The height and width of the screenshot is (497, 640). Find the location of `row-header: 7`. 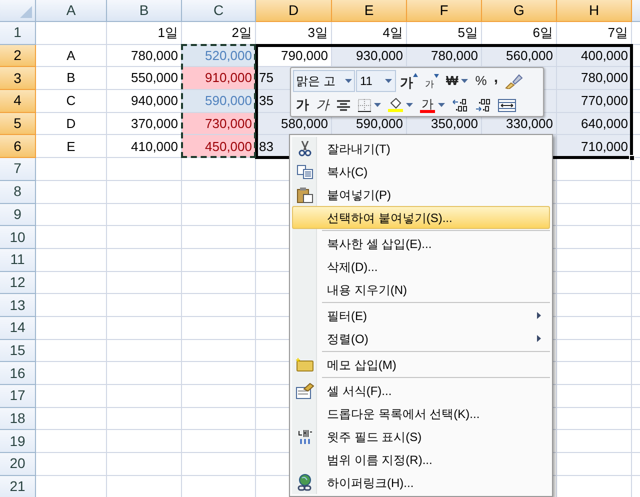

row-header: 7 is located at coordinates (18, 169).